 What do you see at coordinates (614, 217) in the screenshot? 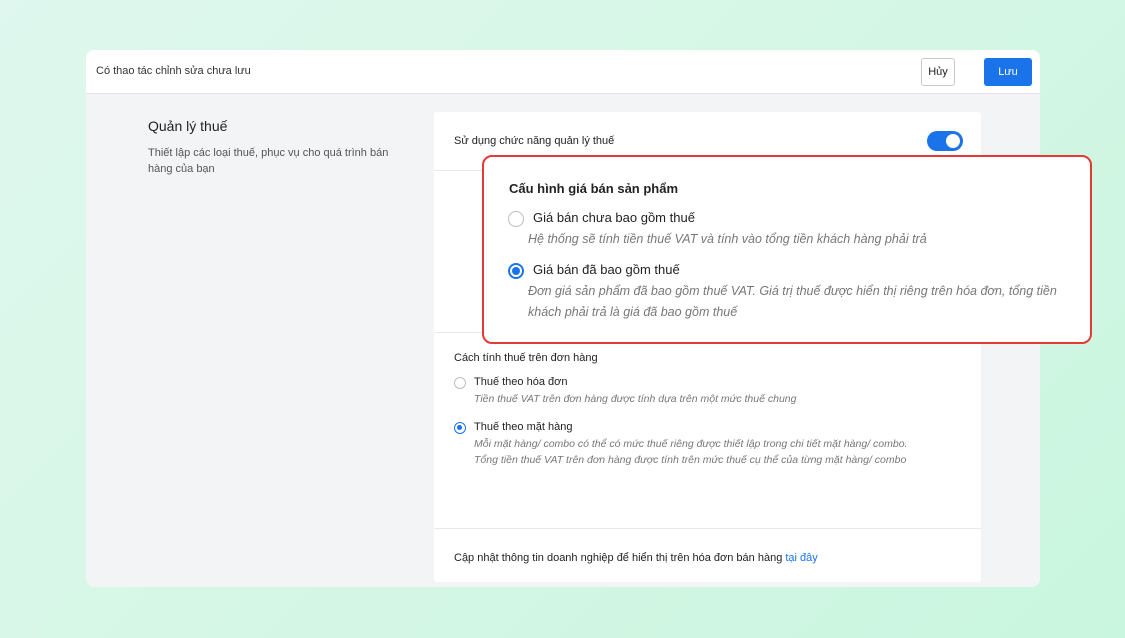
I see `option-label: Giá bán chưa bao gồm thuế` at bounding box center [614, 217].